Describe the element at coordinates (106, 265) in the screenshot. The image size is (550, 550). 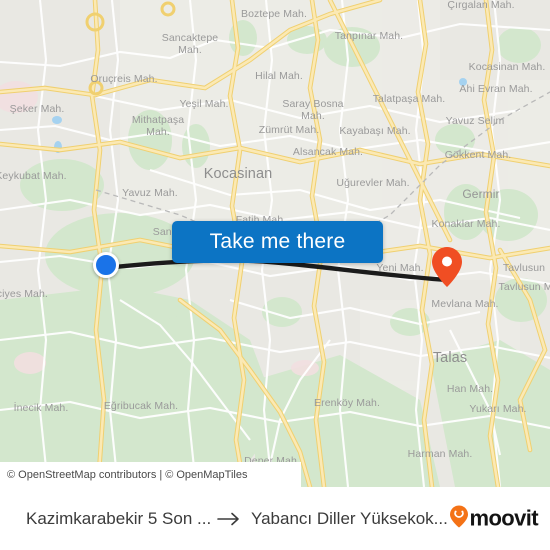
I see `origin-dot-marker` at that location.